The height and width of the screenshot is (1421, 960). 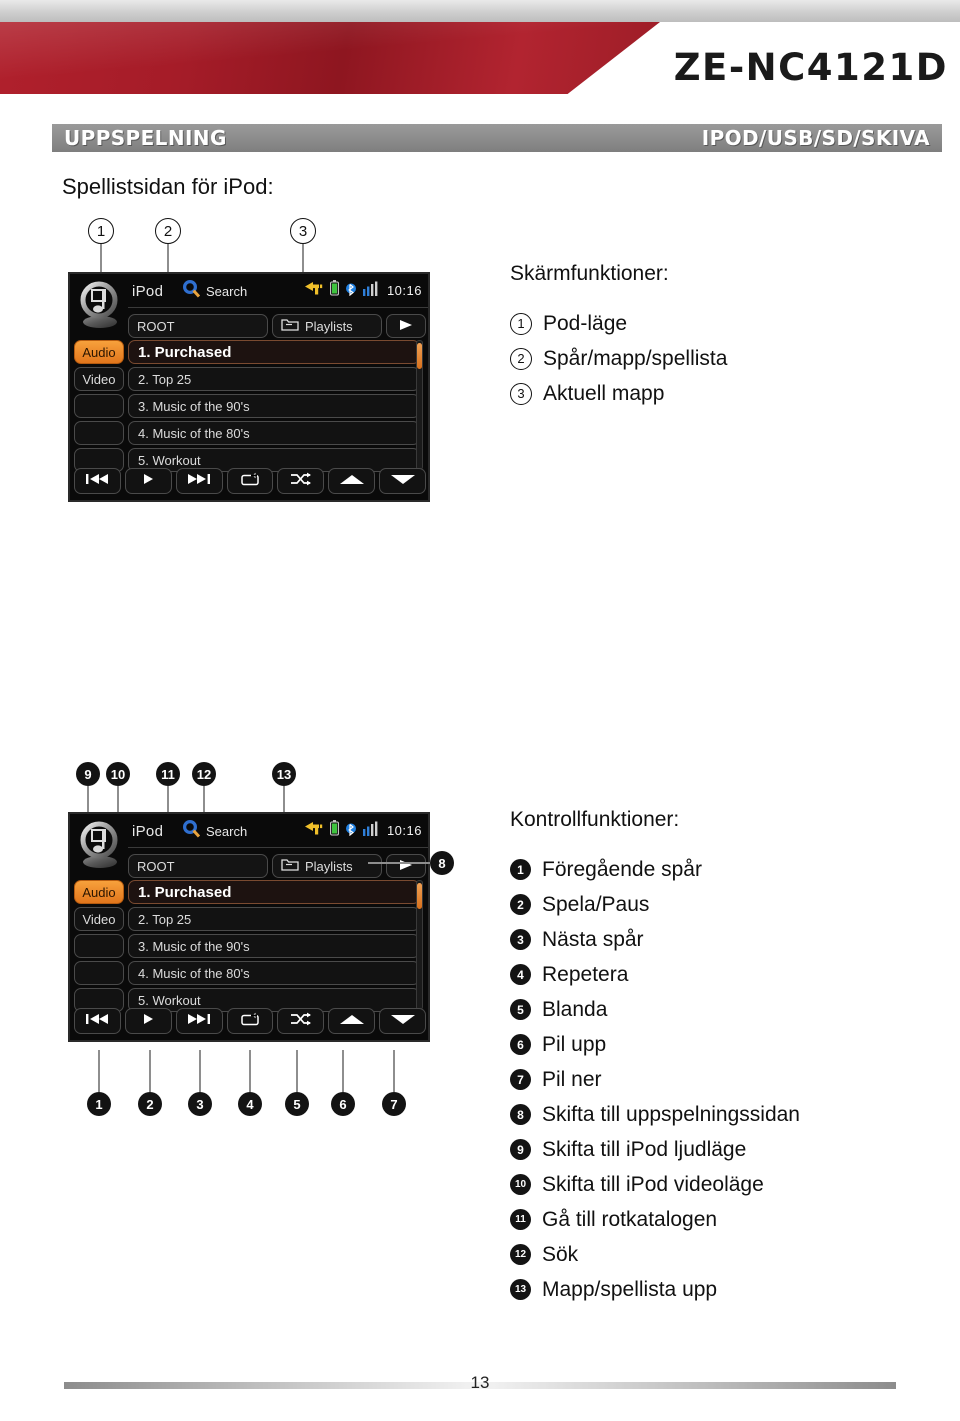 What do you see at coordinates (227, 291) in the screenshot?
I see `device-search-label: Search` at bounding box center [227, 291].